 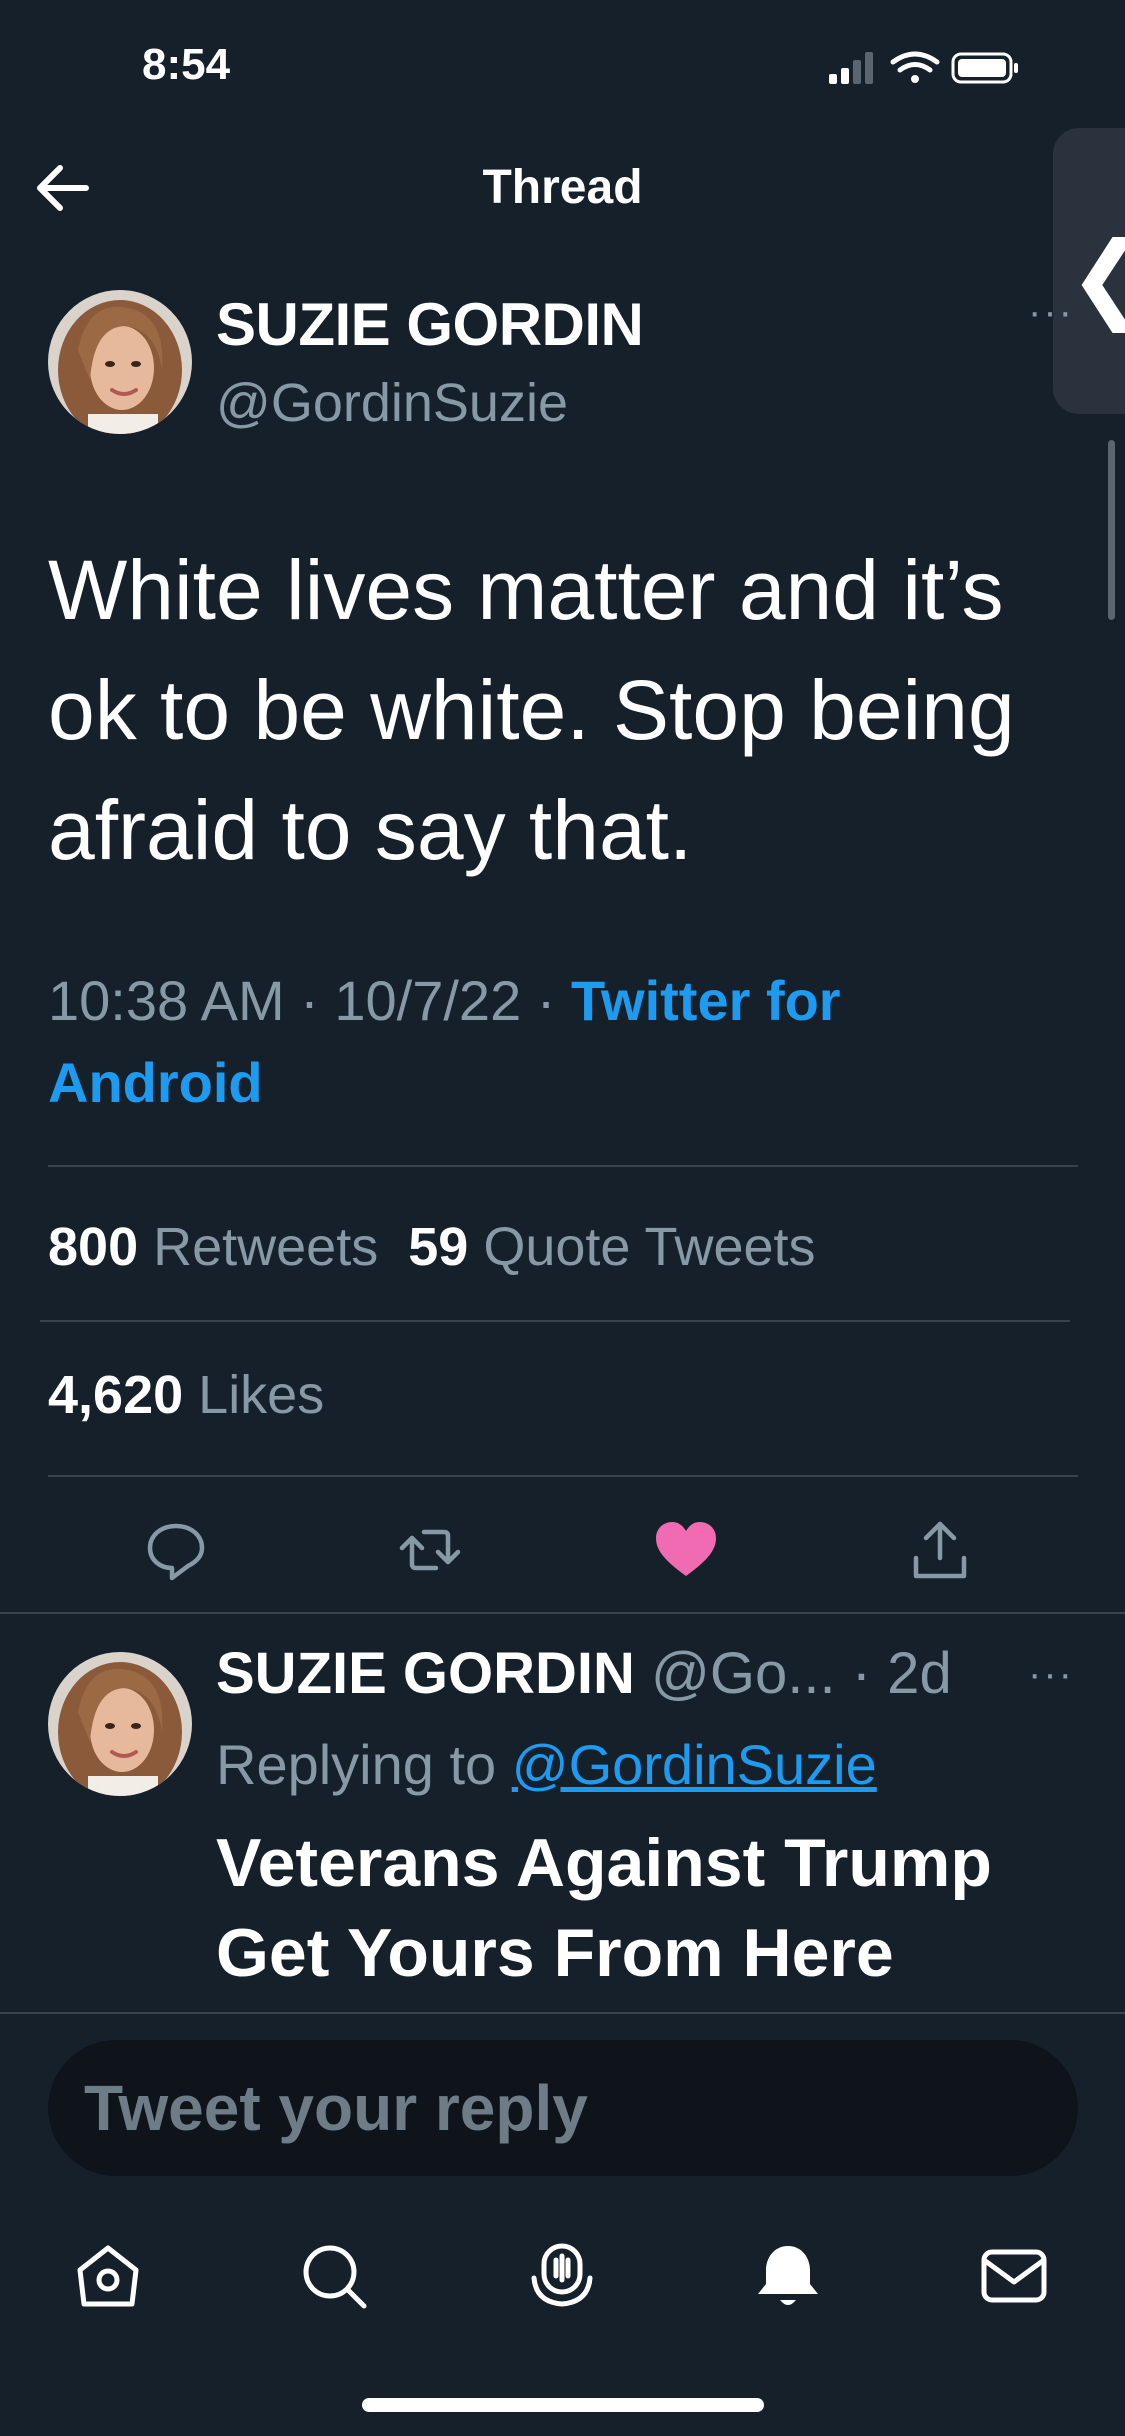 I want to click on status-icons, so click(x=925, y=68).